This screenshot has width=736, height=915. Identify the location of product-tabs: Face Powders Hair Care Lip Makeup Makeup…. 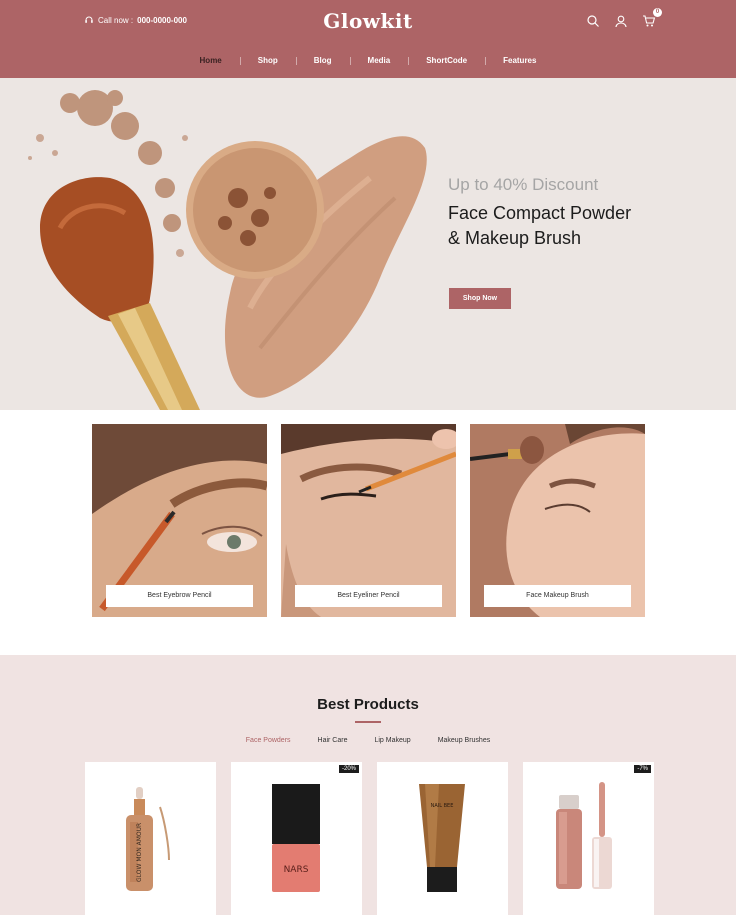
(368, 740).